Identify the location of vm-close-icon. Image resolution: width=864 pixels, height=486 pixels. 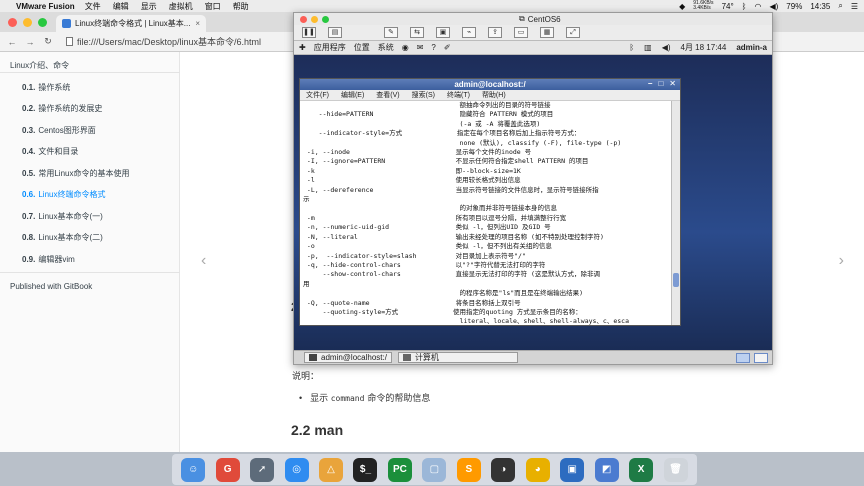
(303, 19).